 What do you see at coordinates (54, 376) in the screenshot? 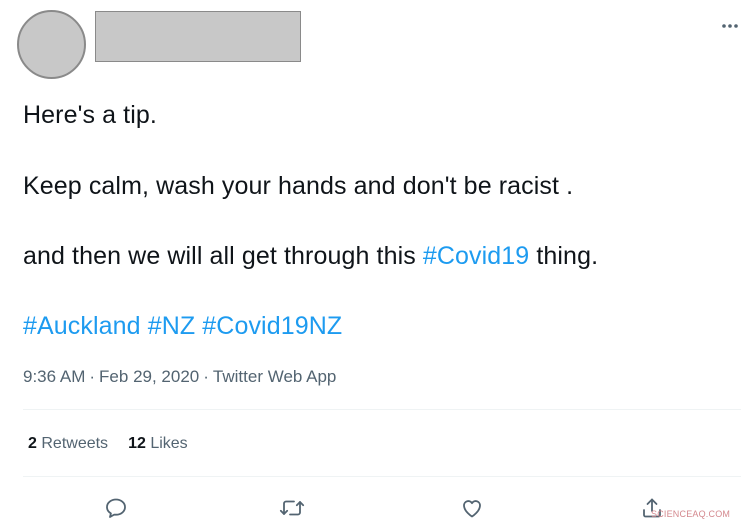
I see `tweet-time: 9:36 AM` at bounding box center [54, 376].